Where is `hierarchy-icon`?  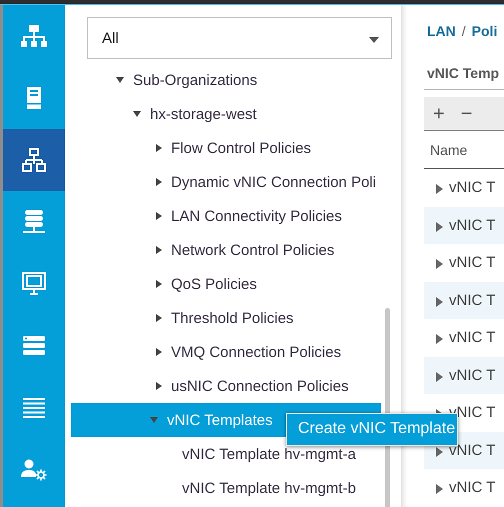 hierarchy-icon is located at coordinates (34, 36).